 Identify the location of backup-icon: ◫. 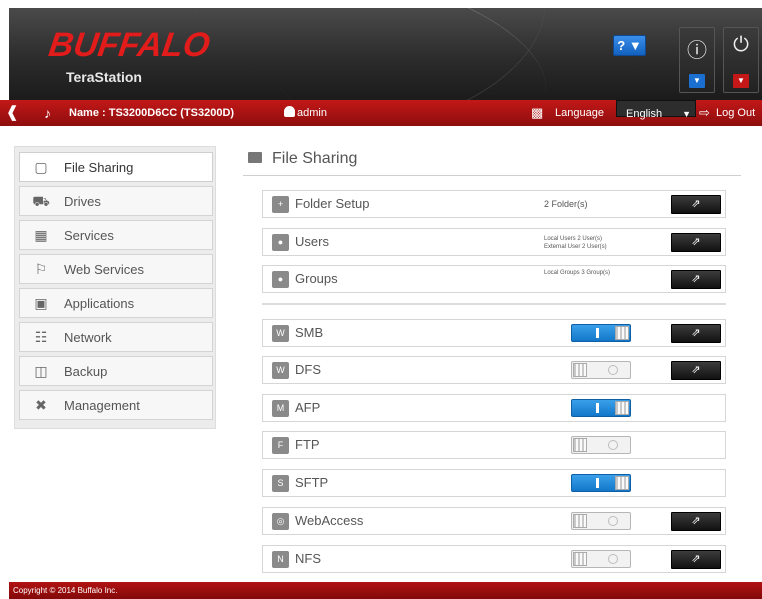
(41, 371).